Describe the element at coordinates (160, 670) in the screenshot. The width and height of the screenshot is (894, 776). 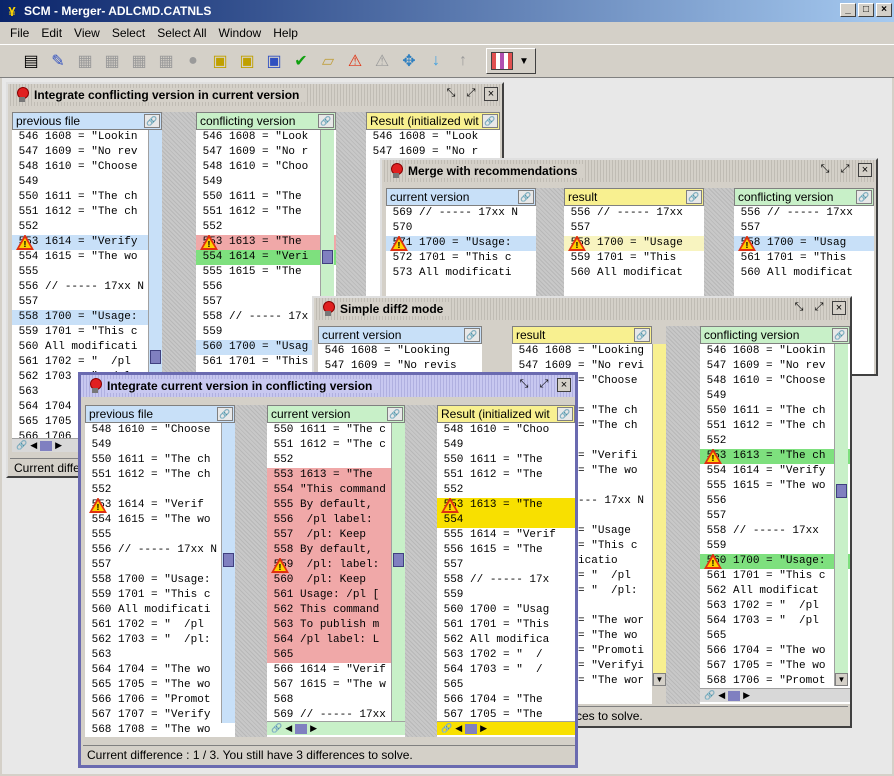
I see `code-line: 564 1704 = "The wo` at that location.